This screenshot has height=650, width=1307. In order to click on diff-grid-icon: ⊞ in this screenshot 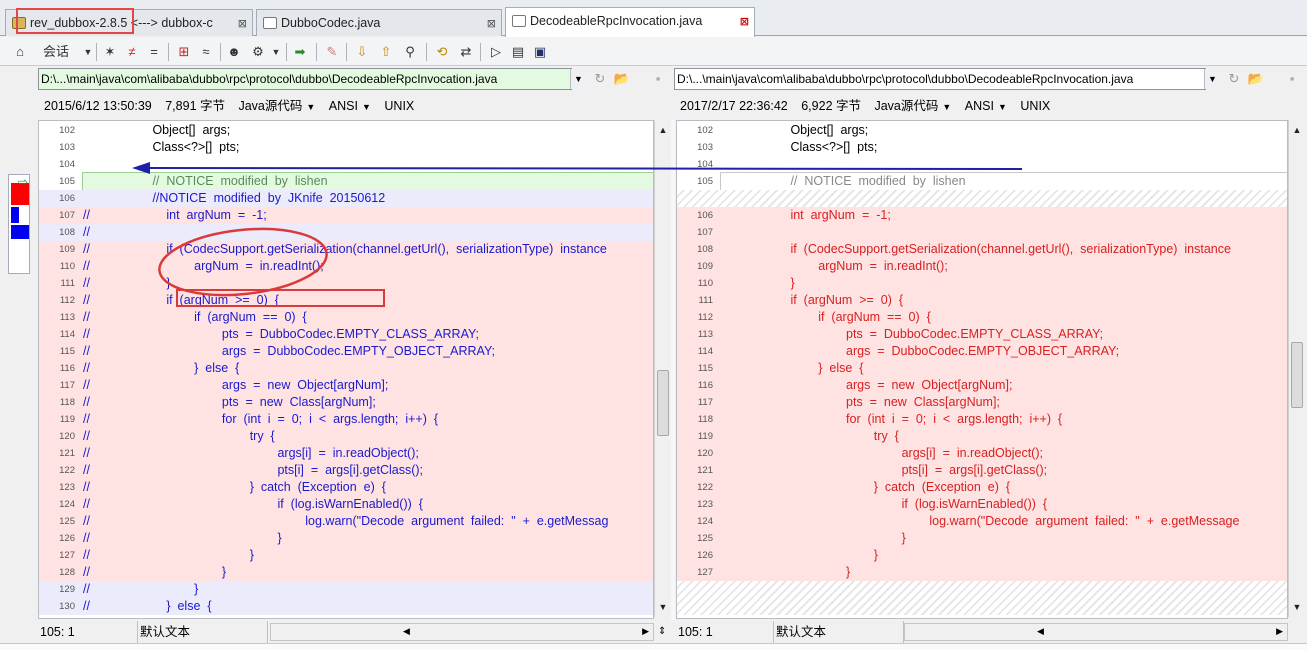, I will do `click(184, 52)`.